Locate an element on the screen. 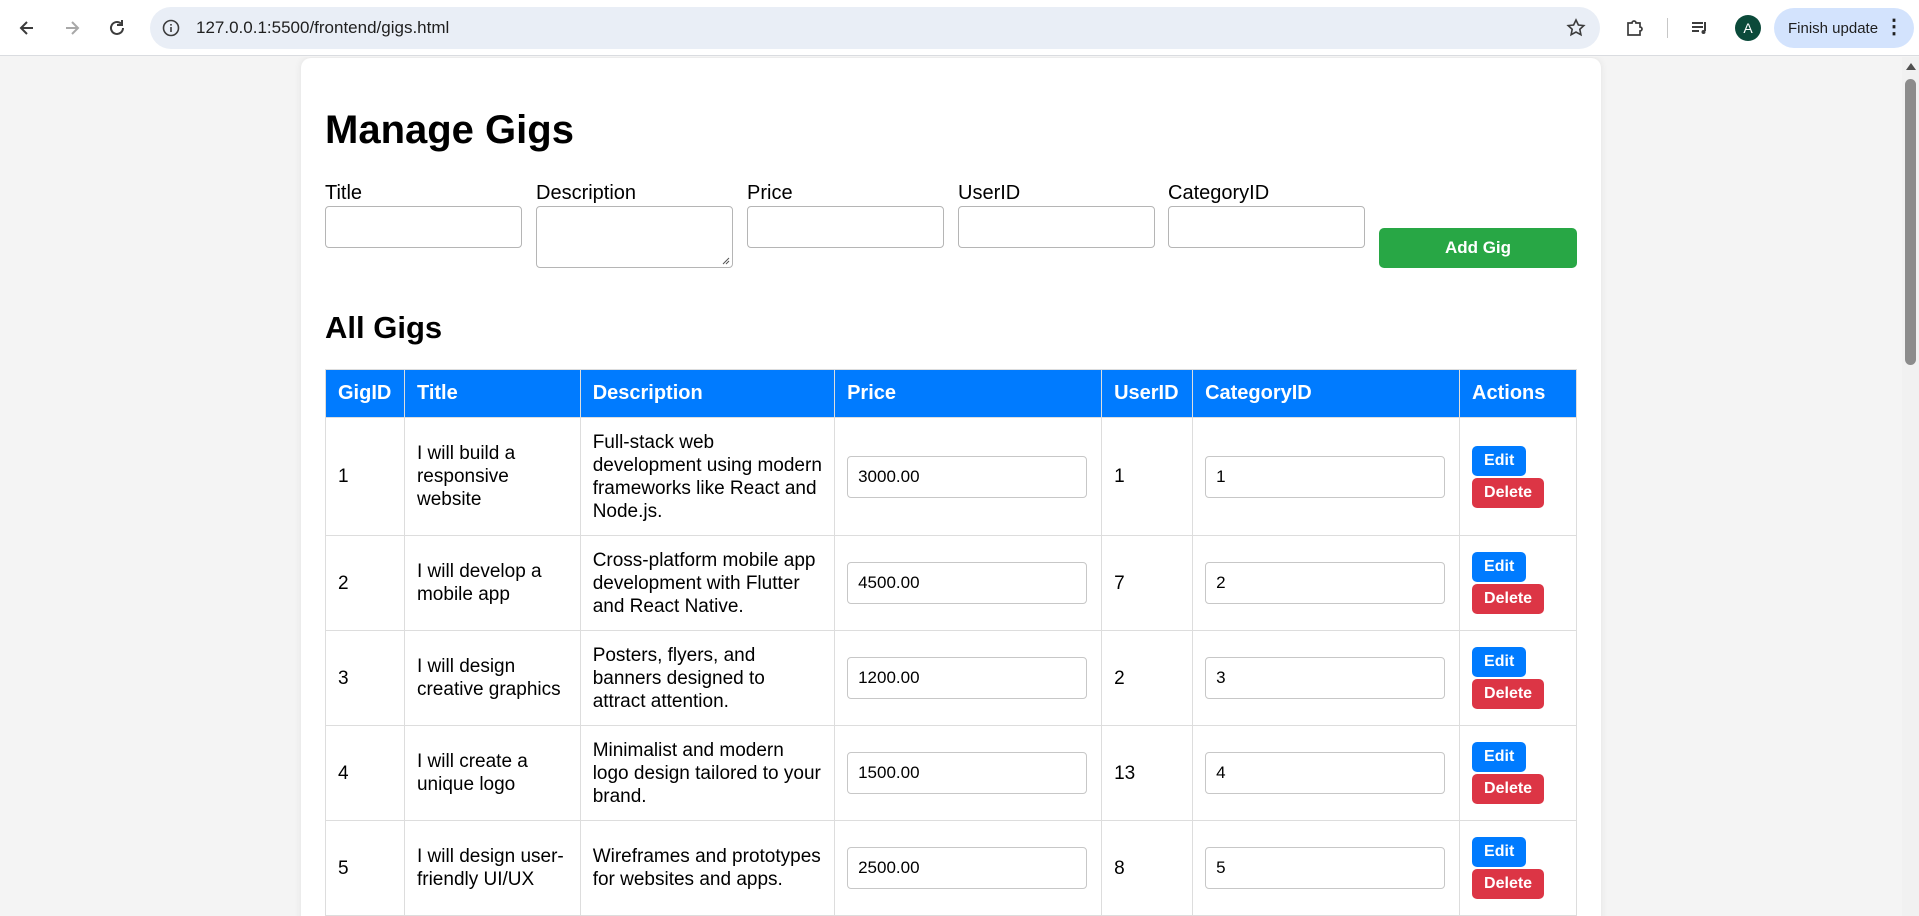 The width and height of the screenshot is (1919, 916). column-header-gigid: GigID is located at coordinates (365, 393).